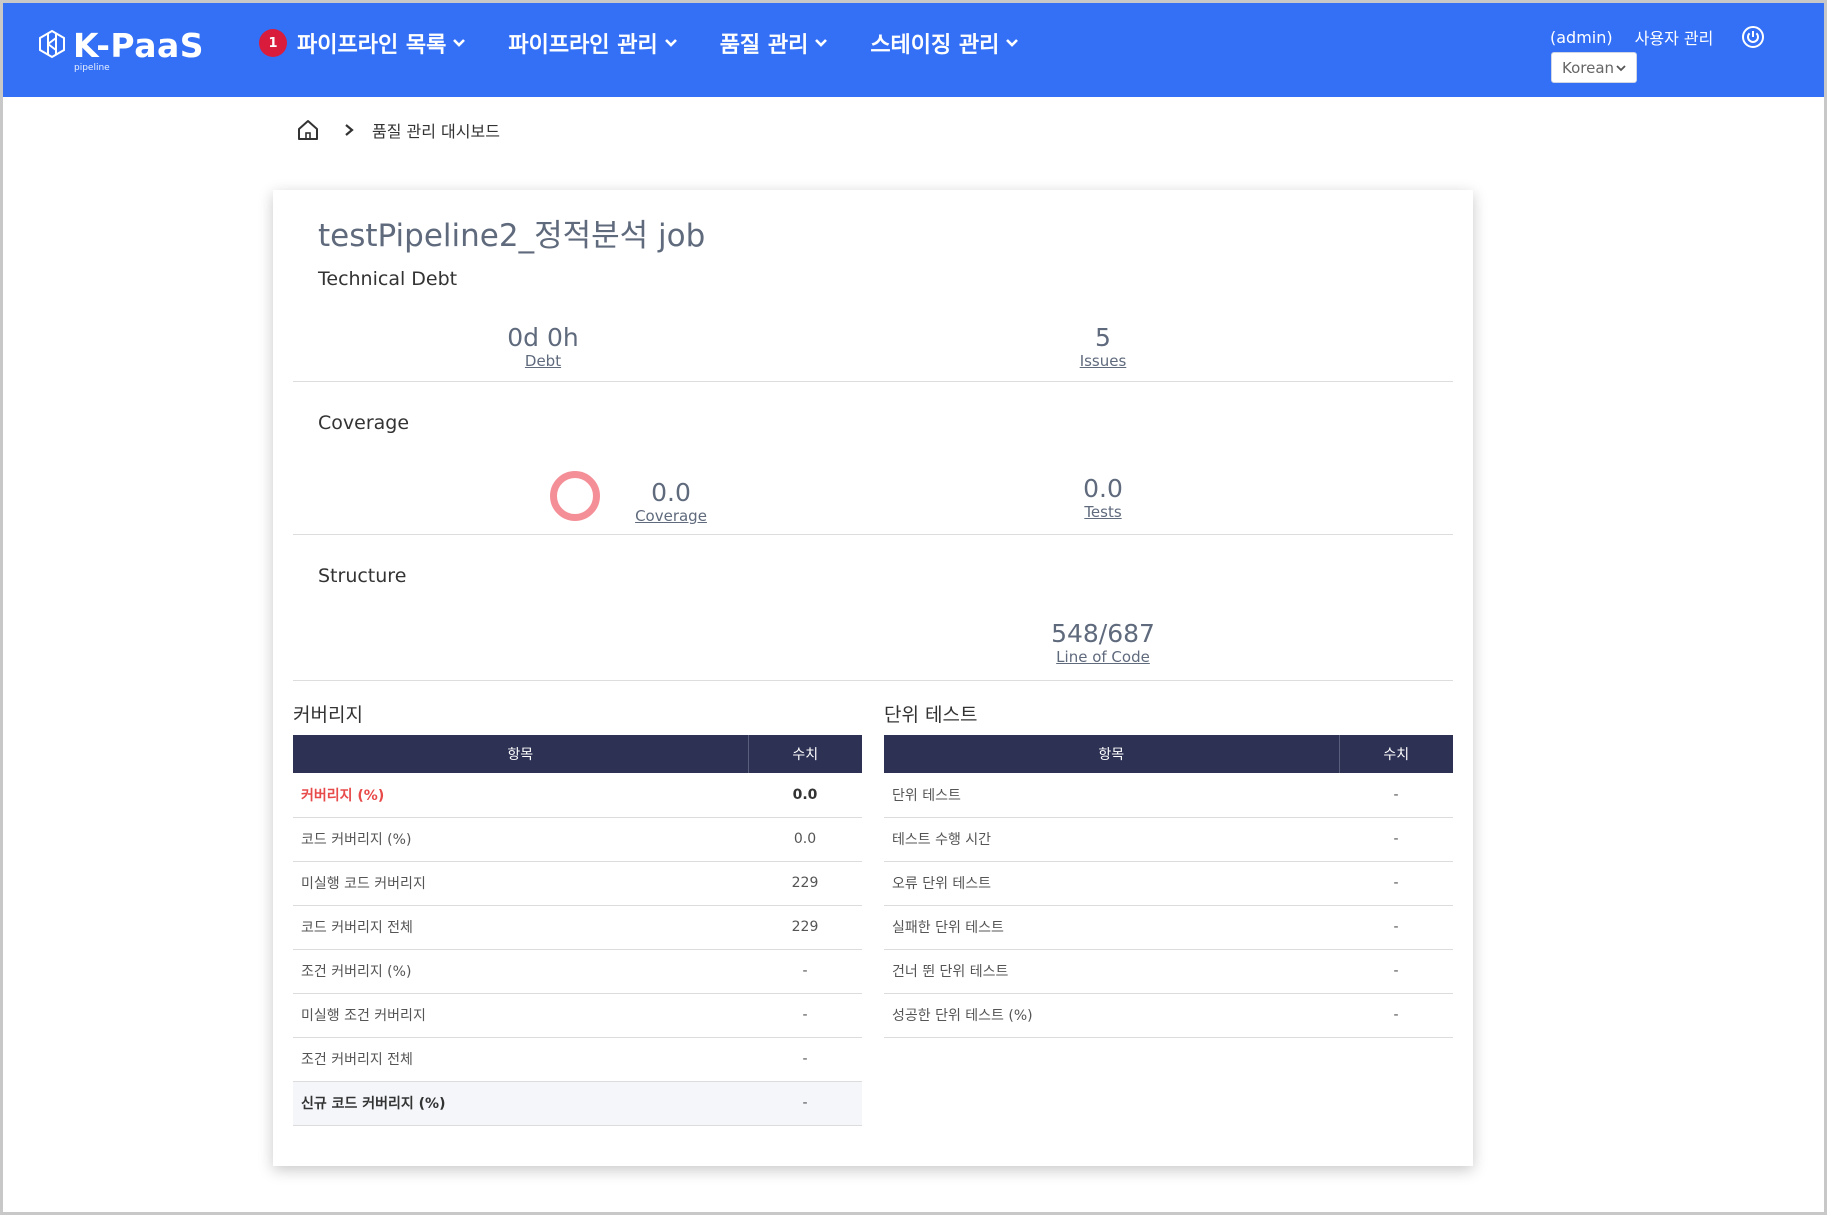 This screenshot has height=1215, width=1827. I want to click on coverage-table-title: 커버리지, so click(328, 715).